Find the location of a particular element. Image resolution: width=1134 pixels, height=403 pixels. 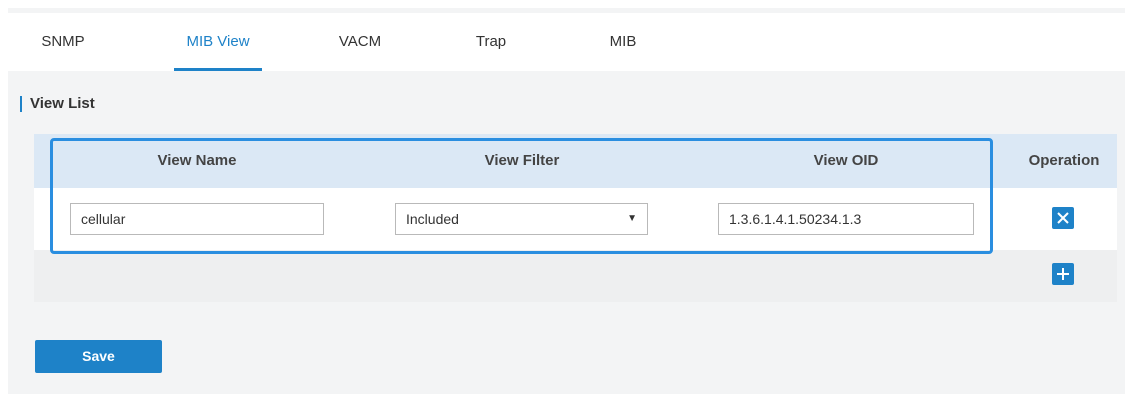

tab-label: SNMP is located at coordinates (63, 41).